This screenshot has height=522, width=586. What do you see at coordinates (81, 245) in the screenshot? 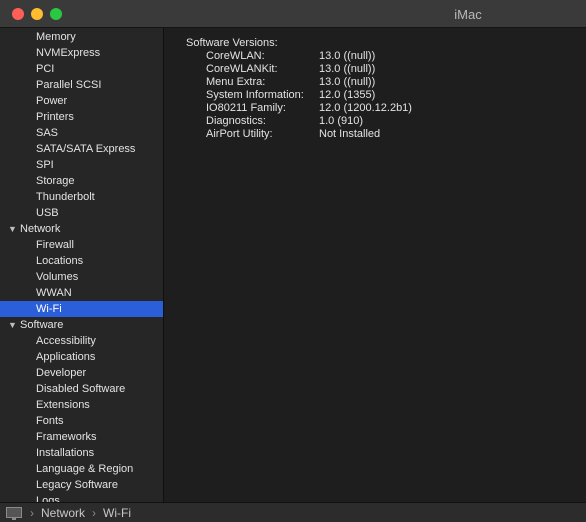
I see `sidebar-item-firewall: Firewall` at bounding box center [81, 245].